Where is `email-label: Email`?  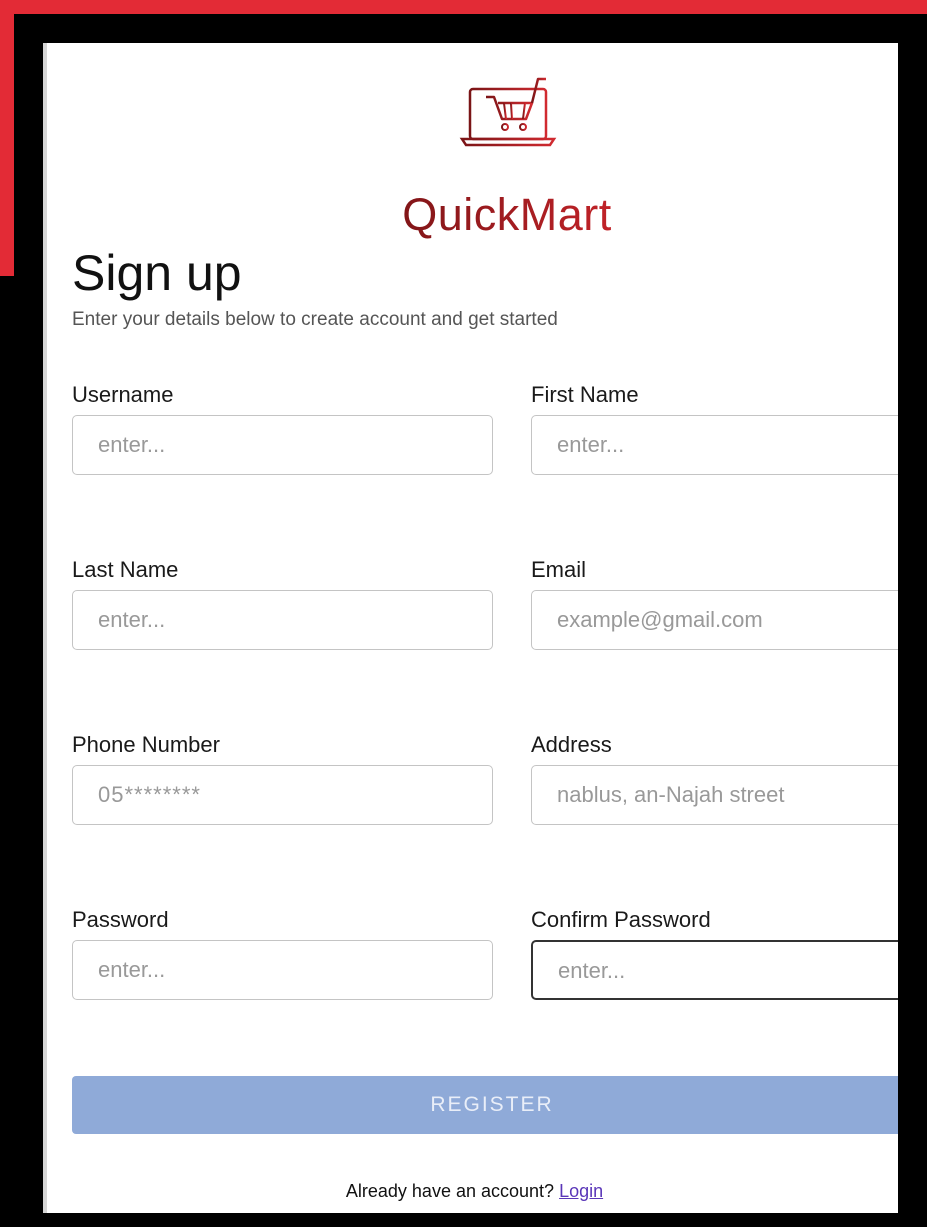
email-label: Email is located at coordinates (559, 569).